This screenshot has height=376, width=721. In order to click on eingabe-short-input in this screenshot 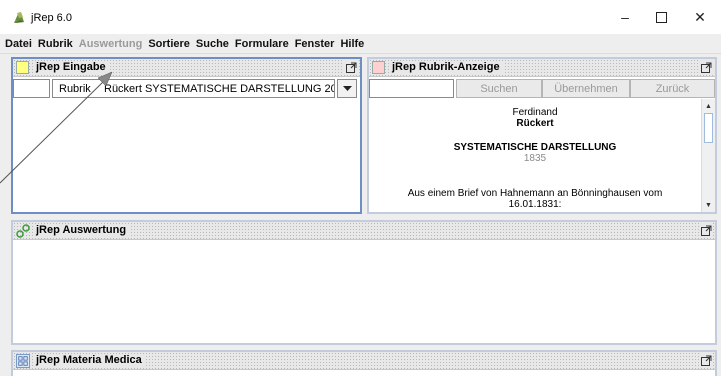, I will do `click(31, 88)`.